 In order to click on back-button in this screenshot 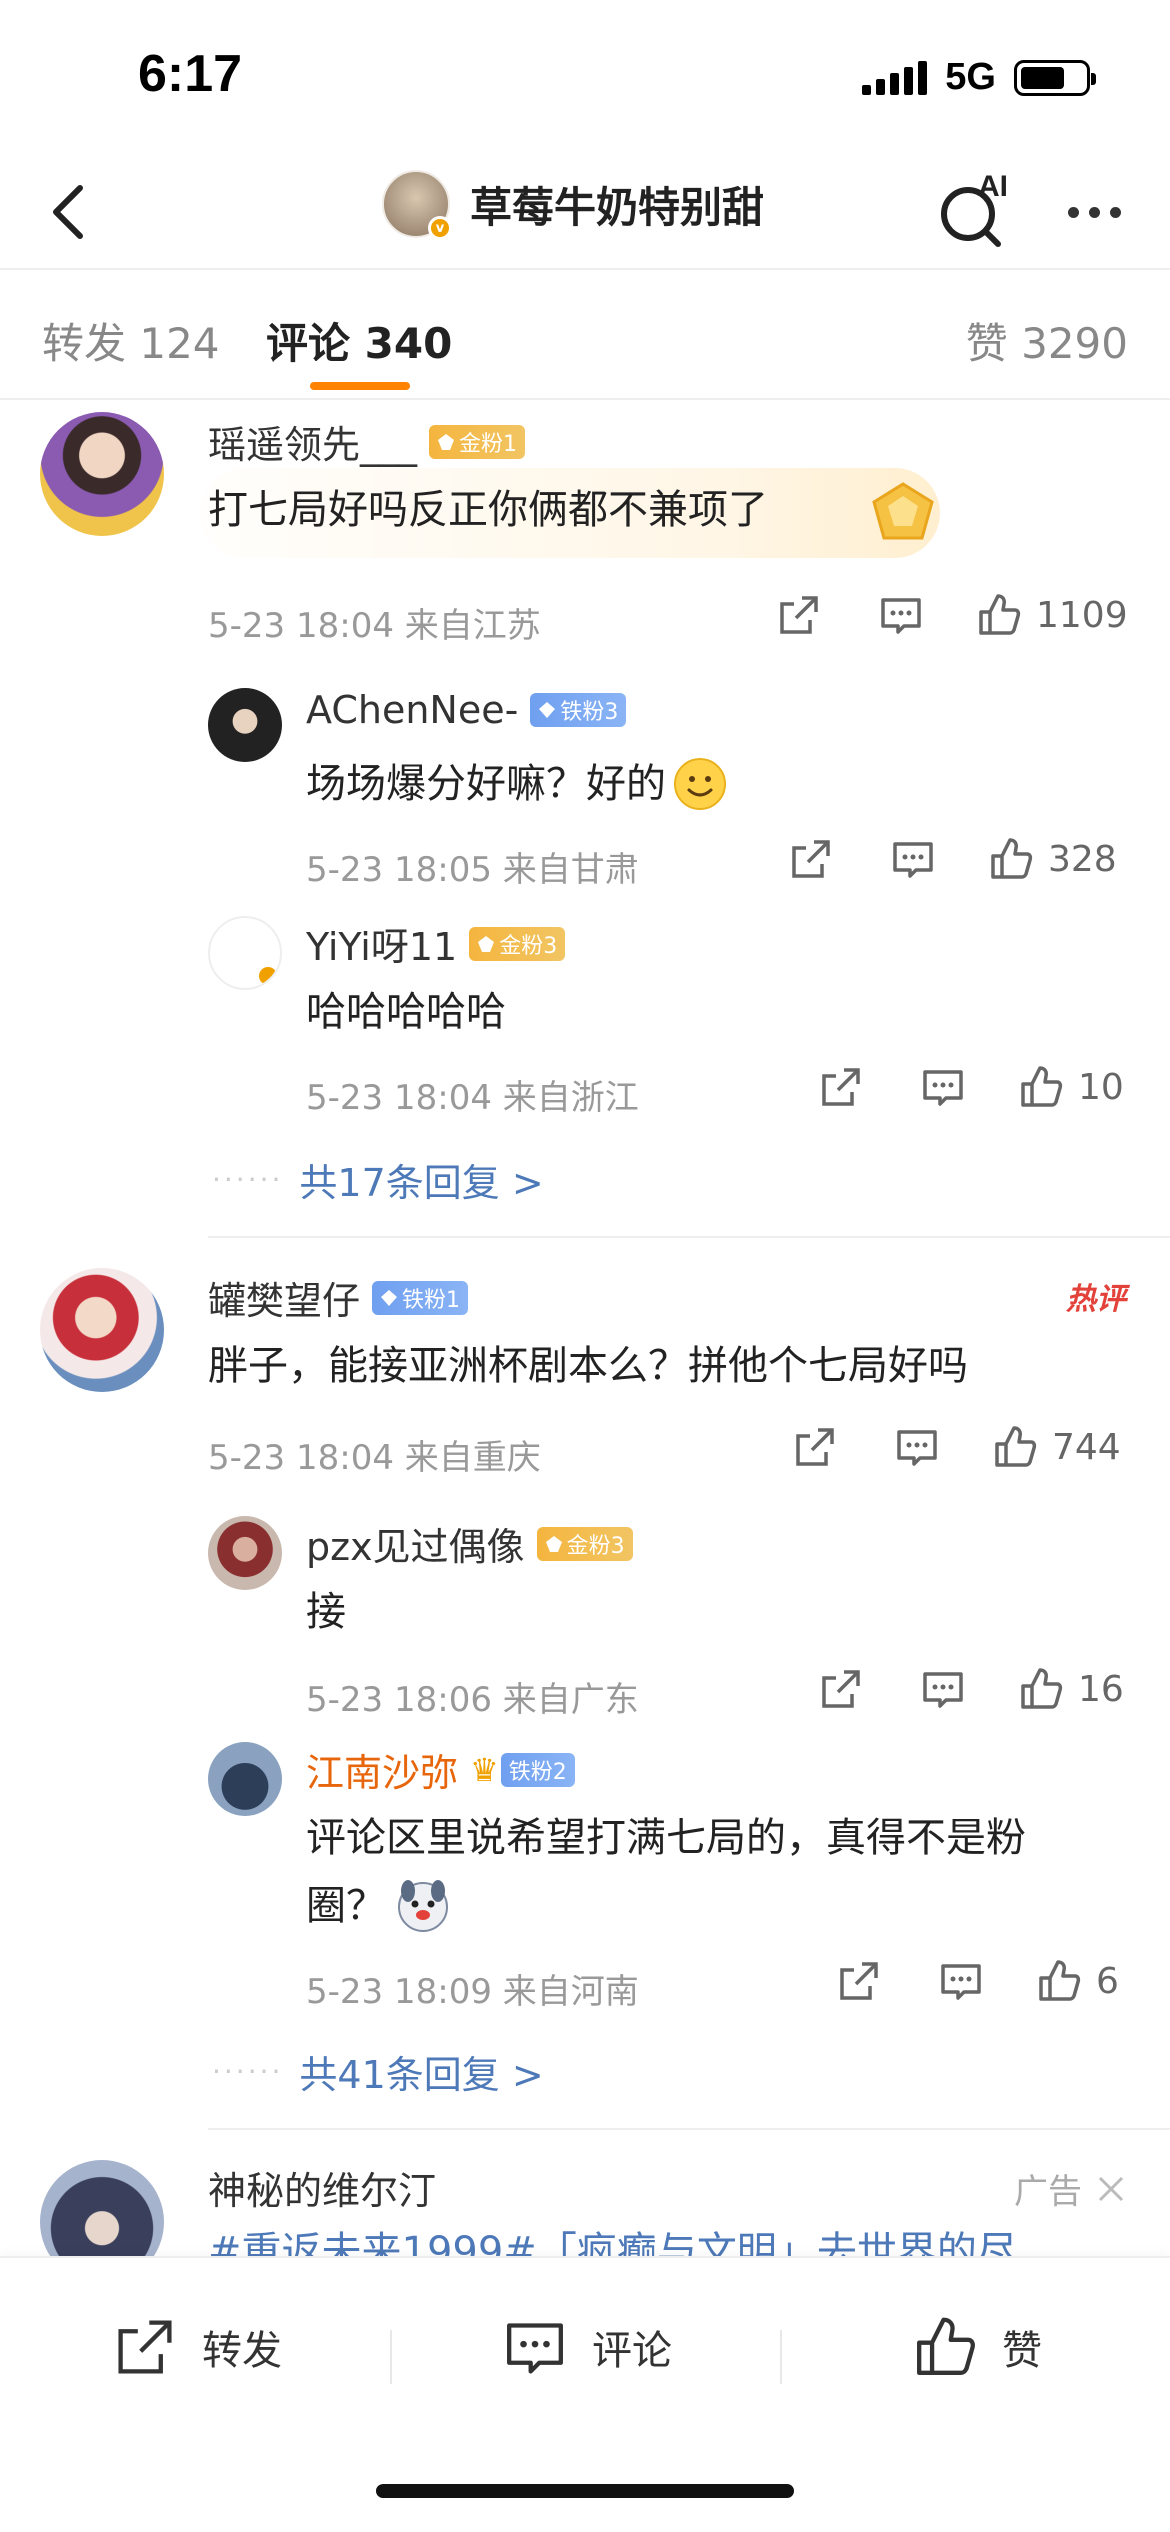, I will do `click(68, 212)`.